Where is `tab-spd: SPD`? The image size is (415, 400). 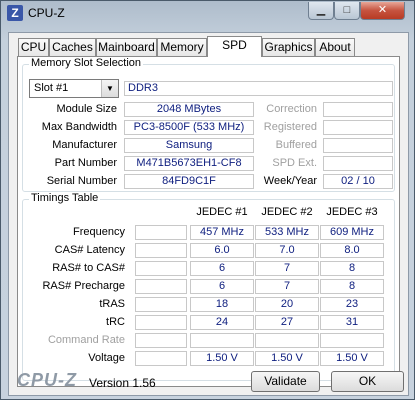 tab-spd: SPD is located at coordinates (234, 46).